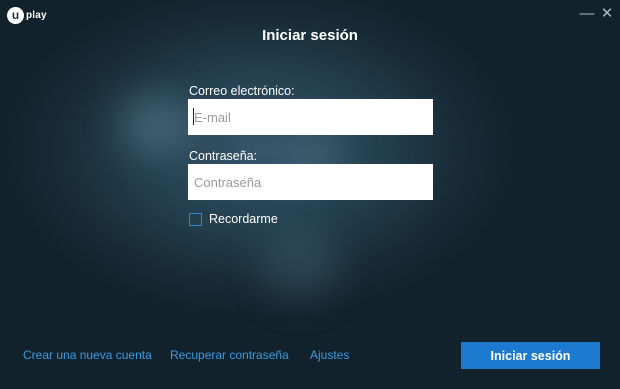 The image size is (620, 389). Describe the element at coordinates (195, 219) in the screenshot. I see `remember-me-checkbox` at that location.